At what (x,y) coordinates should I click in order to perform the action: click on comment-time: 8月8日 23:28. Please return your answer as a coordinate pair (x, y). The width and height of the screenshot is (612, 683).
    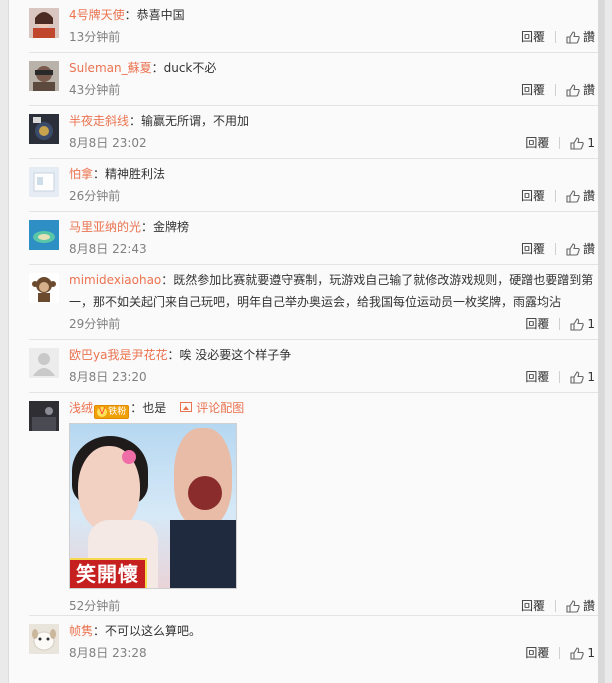
    Looking at the image, I should click on (108, 653).